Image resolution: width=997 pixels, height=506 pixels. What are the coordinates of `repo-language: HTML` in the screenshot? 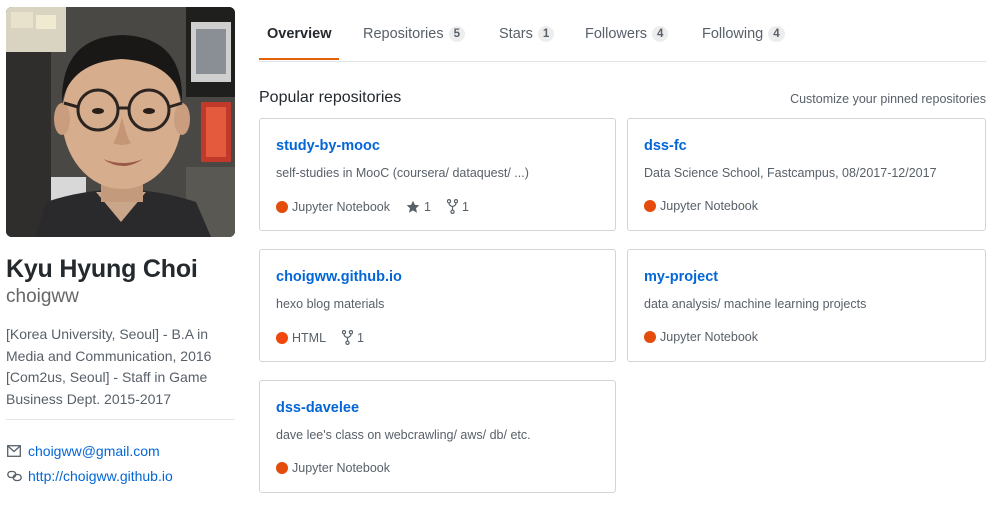 It's located at (309, 337).